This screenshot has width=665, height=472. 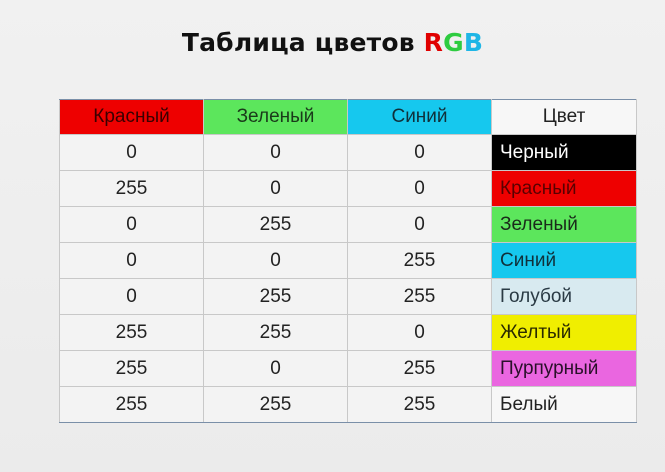 What do you see at coordinates (131, 117) in the screenshot?
I see `header-red: Красный` at bounding box center [131, 117].